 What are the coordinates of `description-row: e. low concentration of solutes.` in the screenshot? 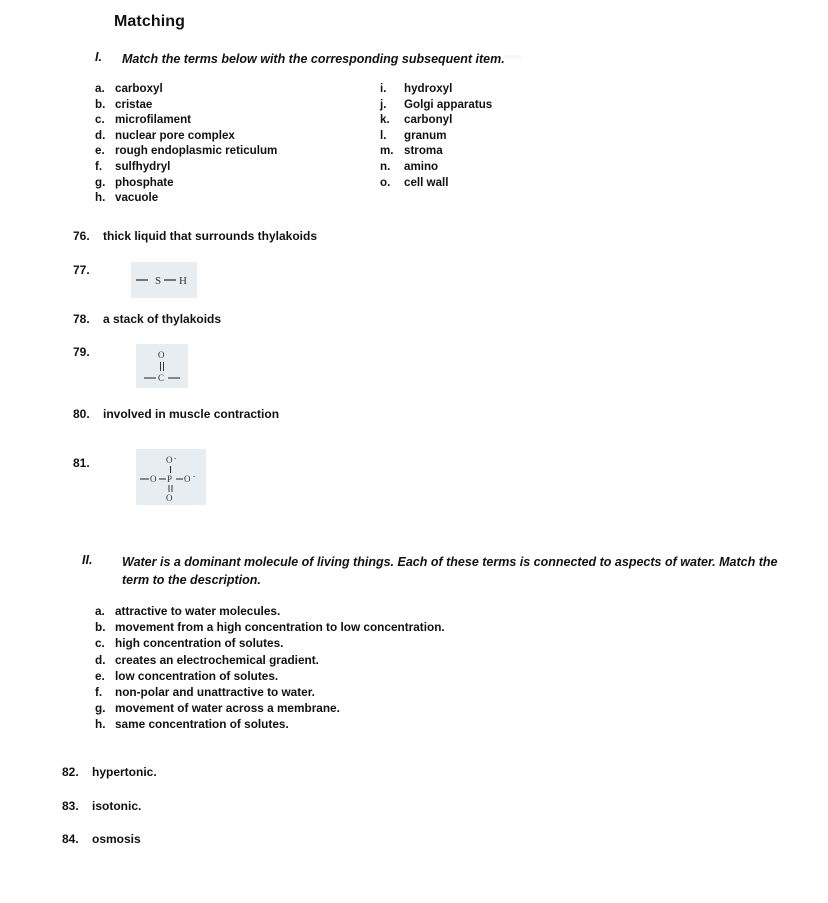 It's located at (270, 677).